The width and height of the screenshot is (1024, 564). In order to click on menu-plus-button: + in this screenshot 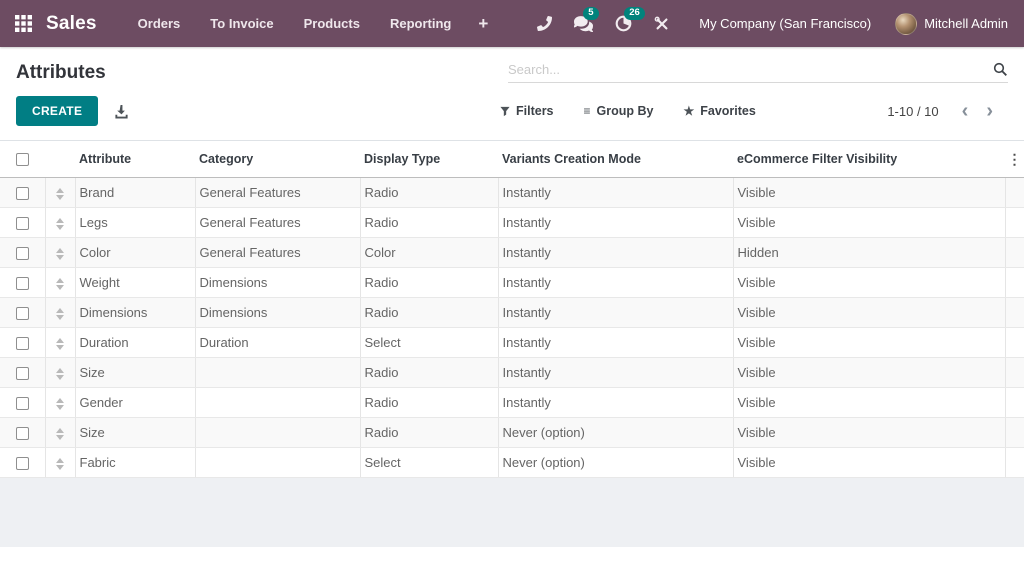, I will do `click(483, 23)`.